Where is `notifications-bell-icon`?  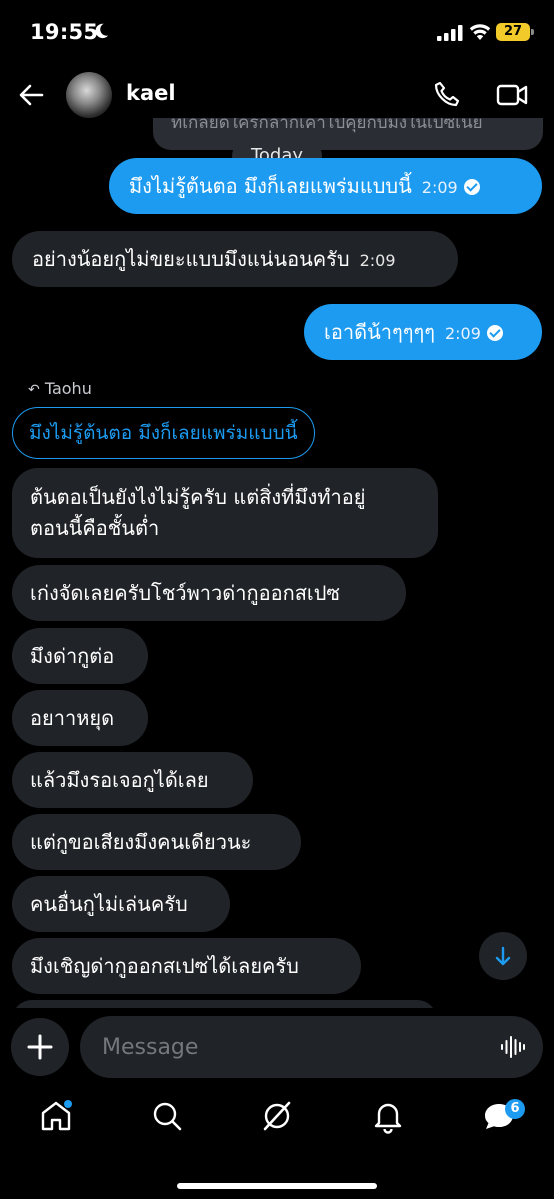 notifications-bell-icon is located at coordinates (388, 1116).